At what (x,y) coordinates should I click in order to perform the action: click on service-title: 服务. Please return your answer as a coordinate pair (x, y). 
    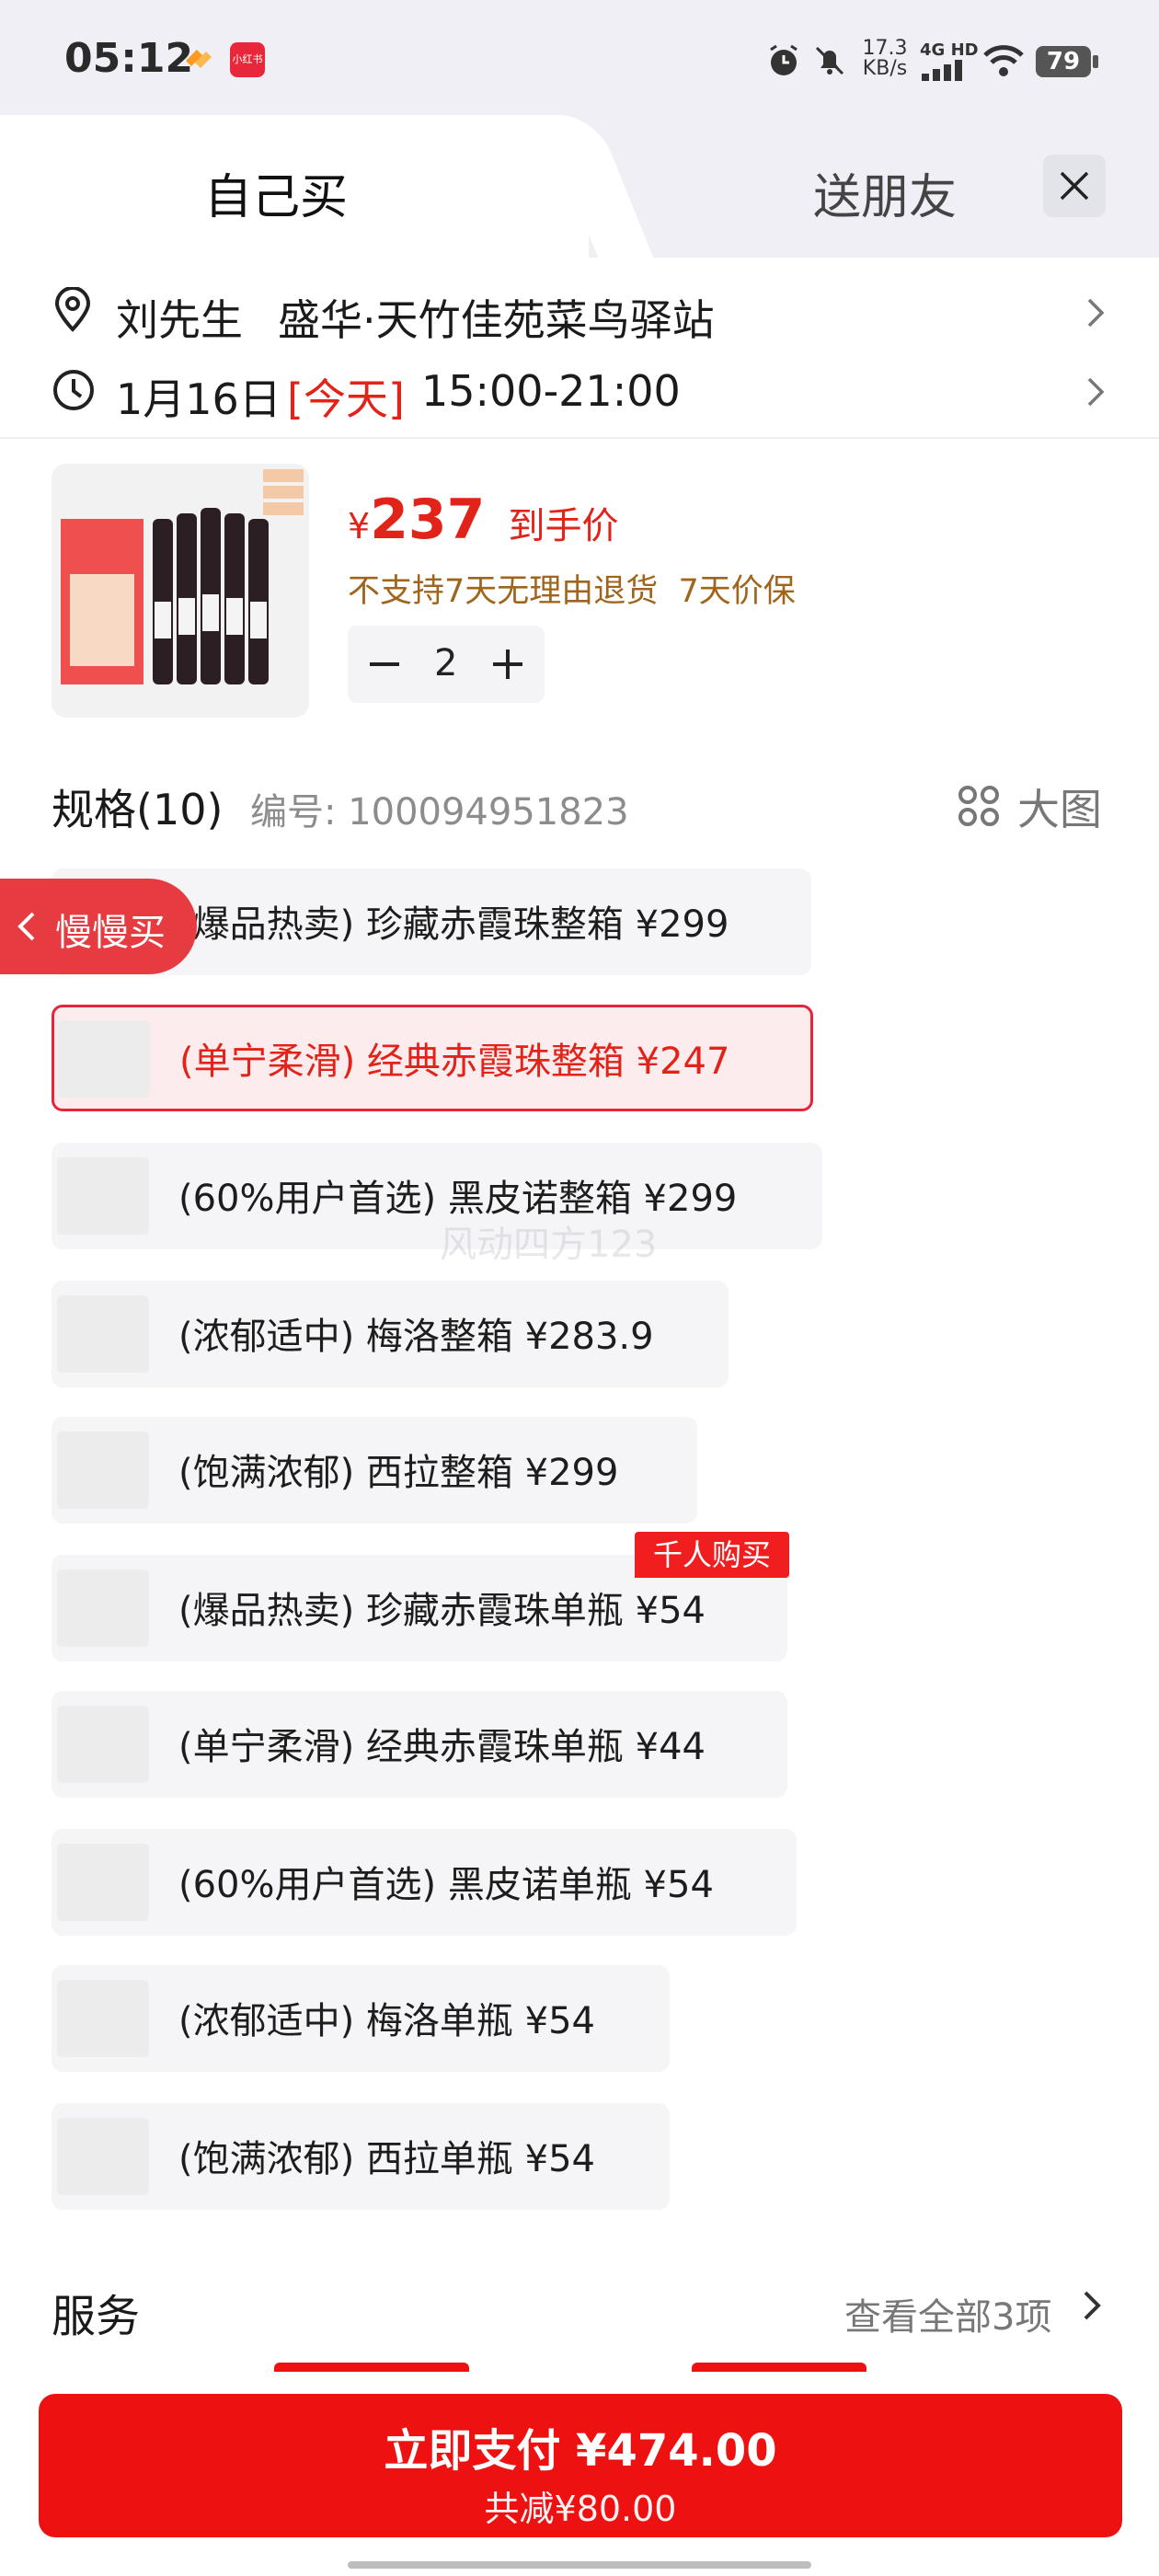
    Looking at the image, I should click on (96, 2316).